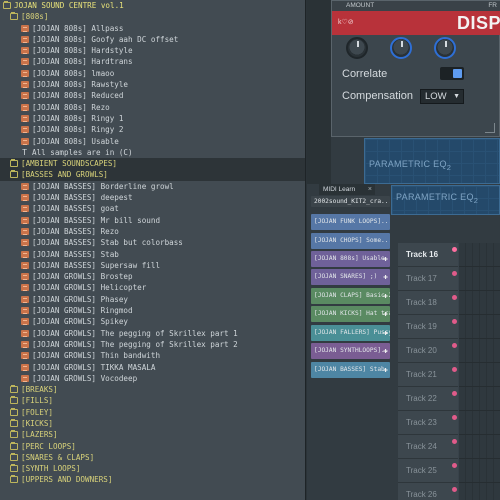 This screenshot has height=500, width=500. What do you see at coordinates (152, 84) in the screenshot?
I see `browser-file-item: [JOJAN 808s] Rawstyle` at bounding box center [152, 84].